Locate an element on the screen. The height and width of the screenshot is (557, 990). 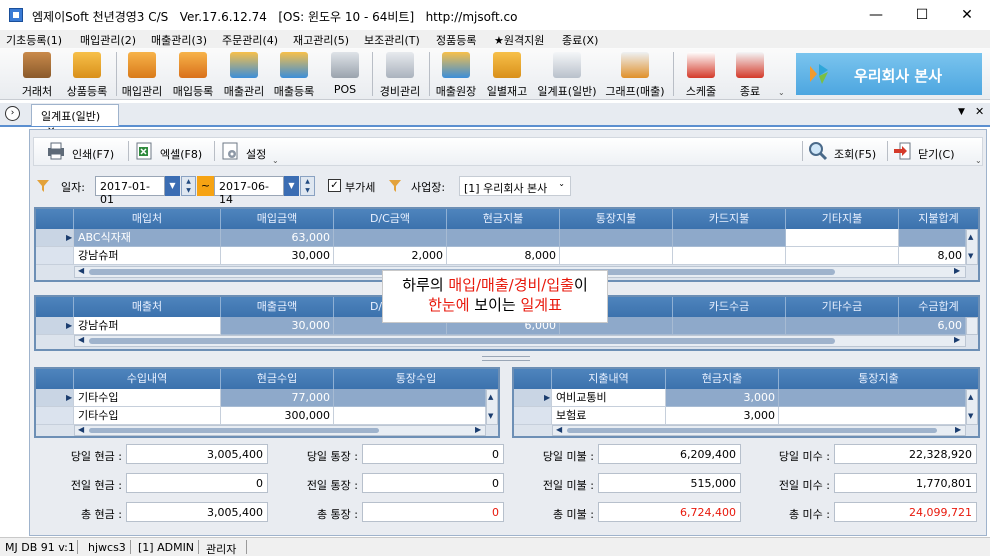
column-header: 매출금액 is located at coordinates (277, 307).